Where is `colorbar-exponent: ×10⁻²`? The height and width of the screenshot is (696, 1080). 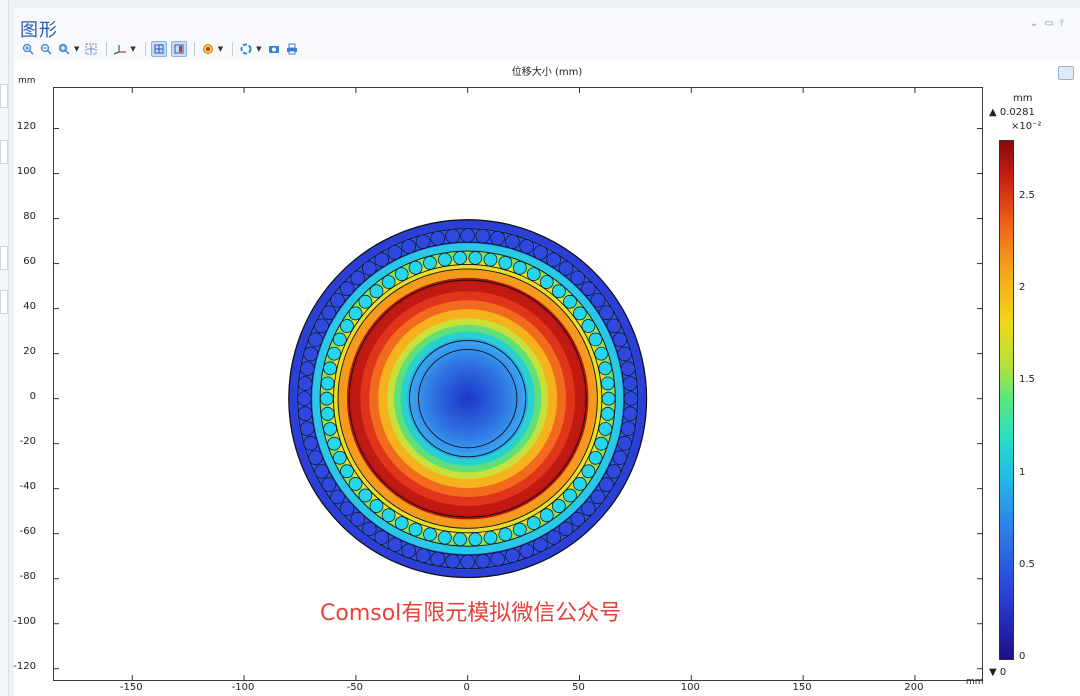 colorbar-exponent: ×10⁻² is located at coordinates (1026, 126).